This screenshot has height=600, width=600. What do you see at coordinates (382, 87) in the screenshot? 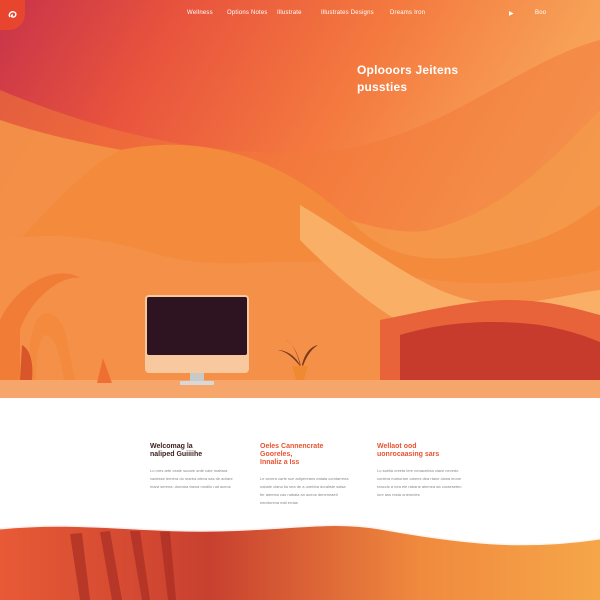
I see `hero-title-line2: pussties` at bounding box center [382, 87].